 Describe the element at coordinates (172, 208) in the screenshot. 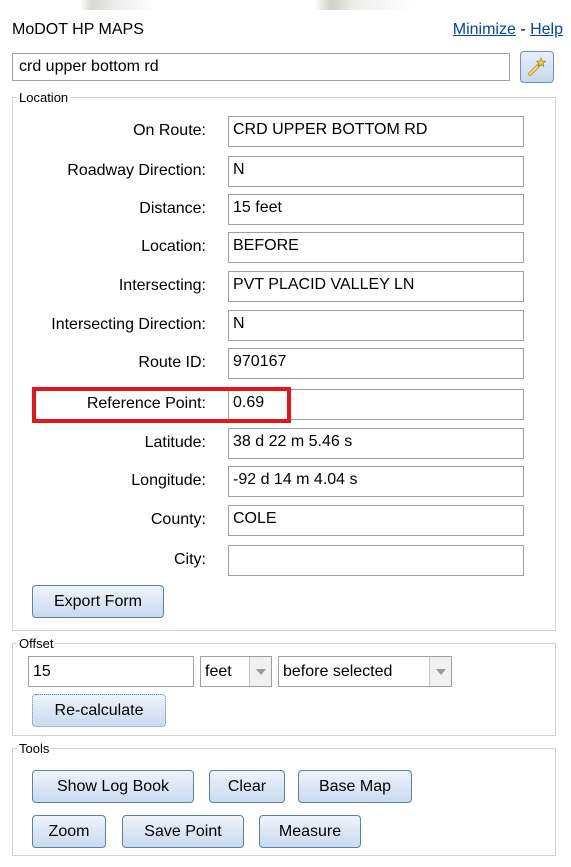

I see `distance-label: Distance:` at that location.